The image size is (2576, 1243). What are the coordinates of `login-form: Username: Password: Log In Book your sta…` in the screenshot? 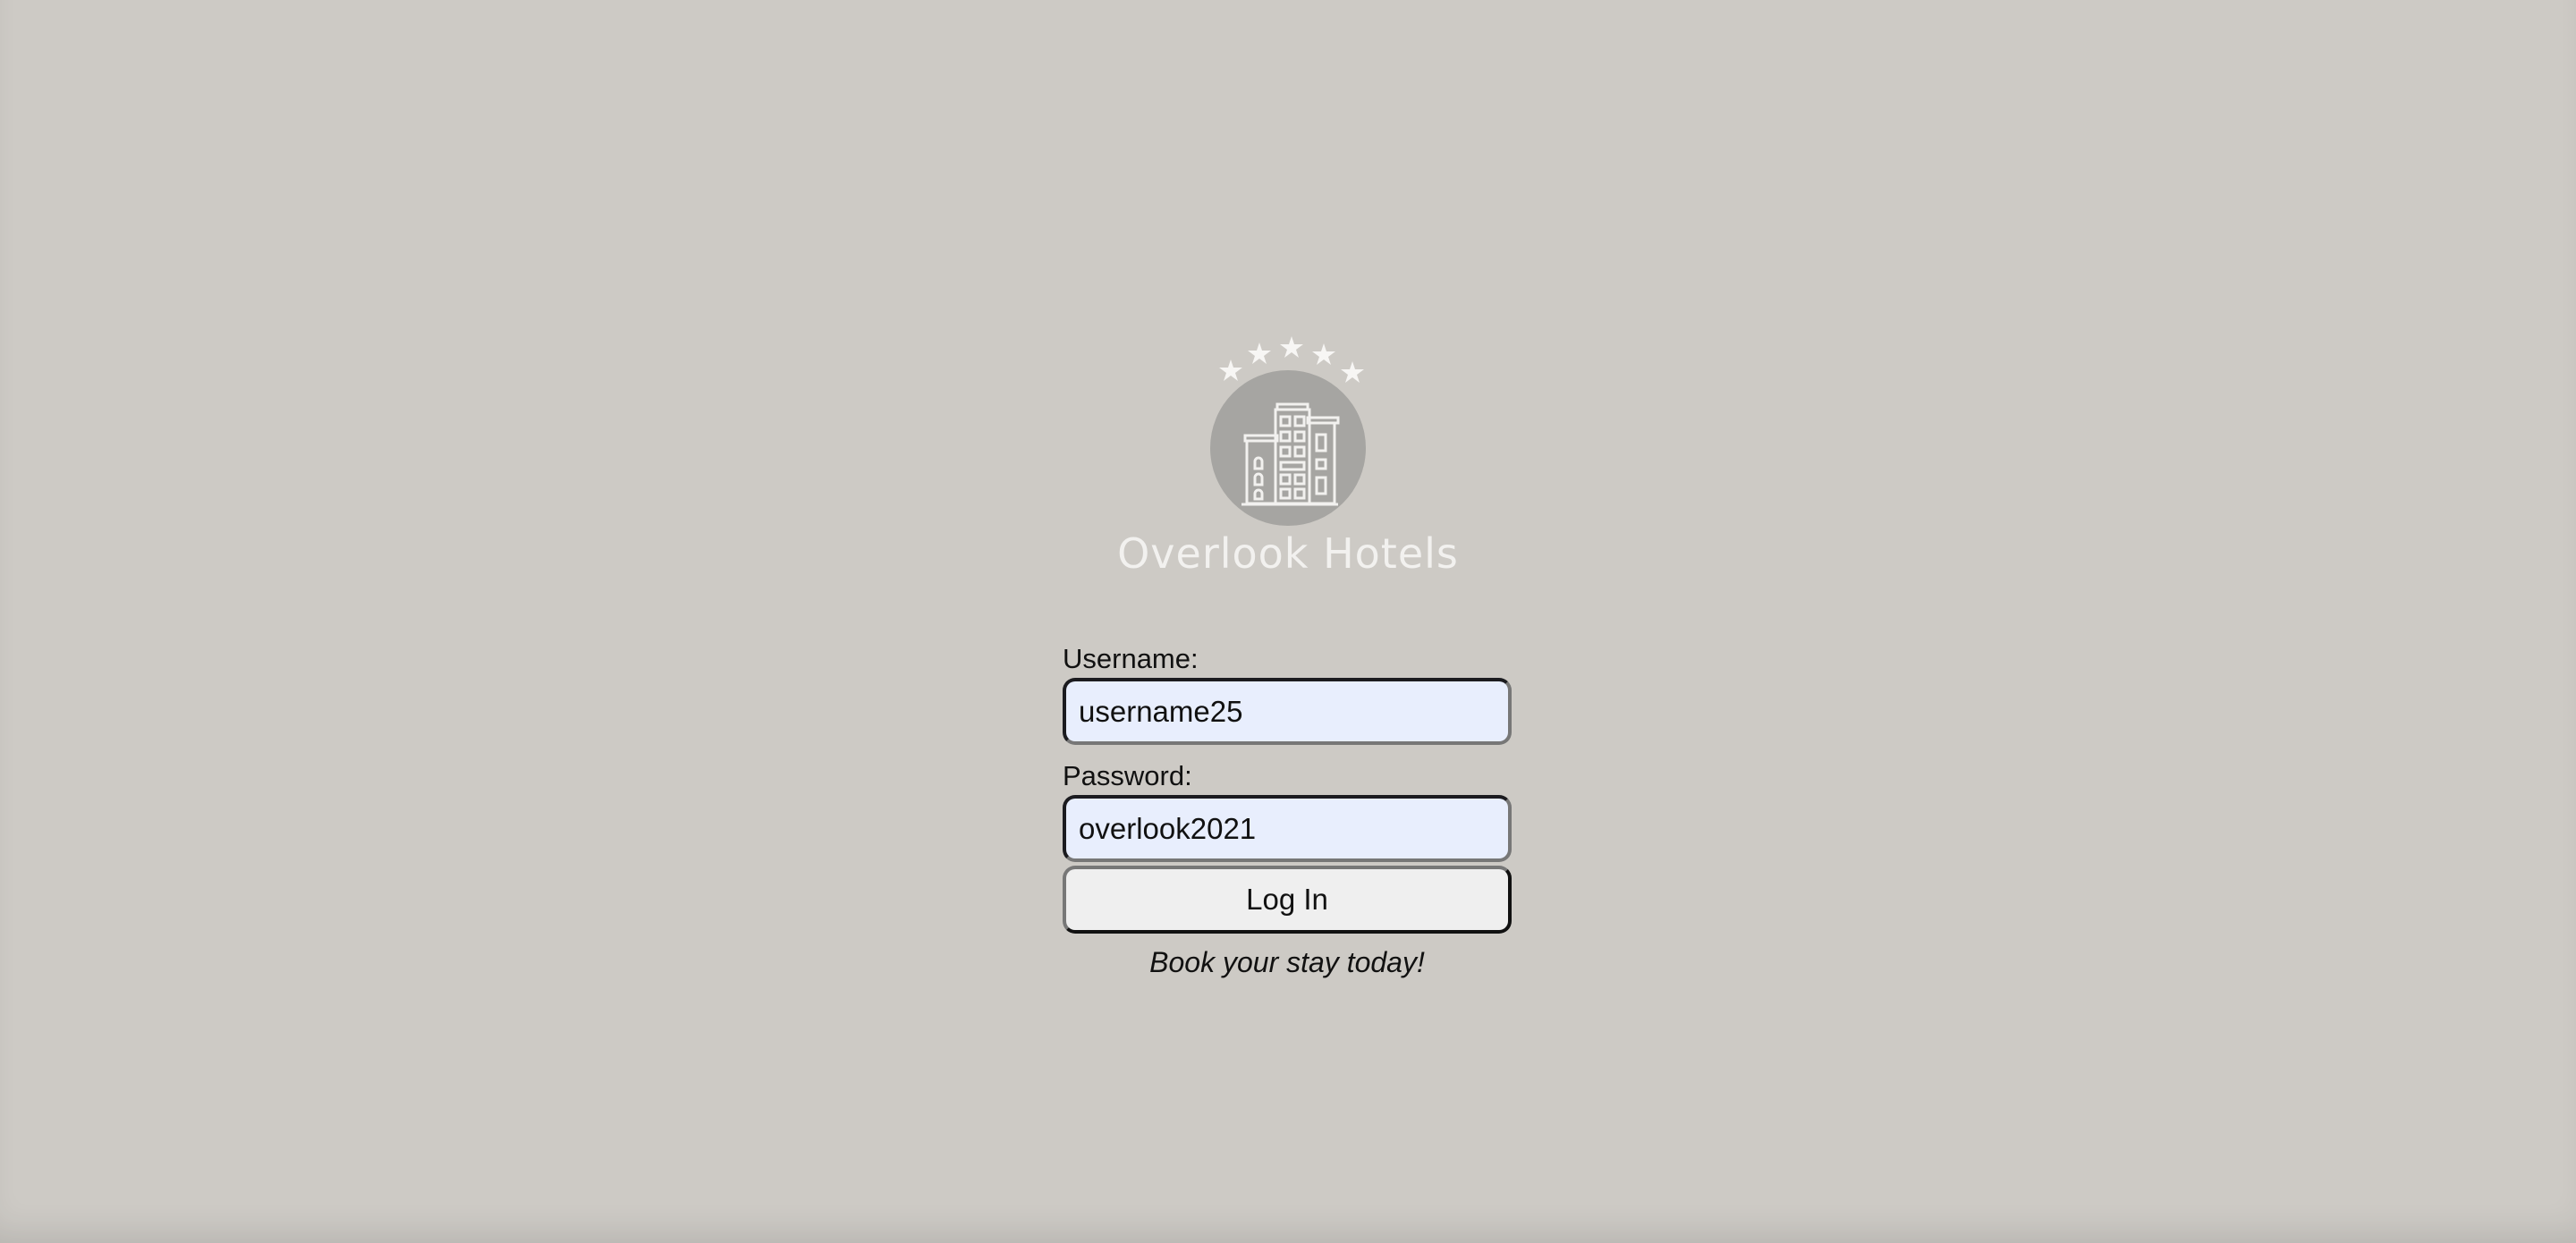 It's located at (1287, 809).